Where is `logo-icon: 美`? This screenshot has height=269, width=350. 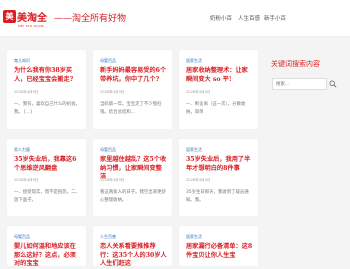
logo-icon: 美 is located at coordinates (9, 16).